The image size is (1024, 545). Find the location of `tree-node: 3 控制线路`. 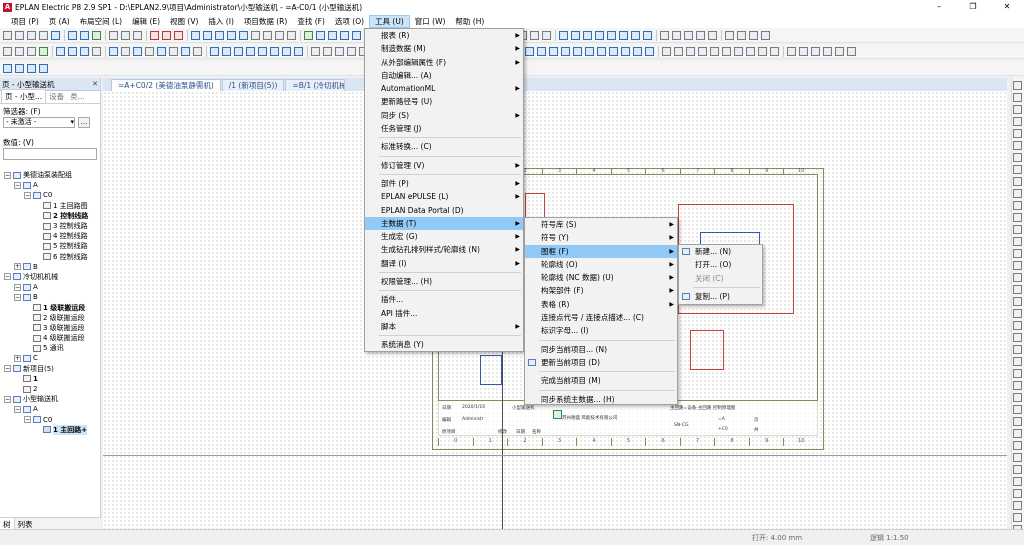

tree-node: 3 控制线路 is located at coordinates (50, 226).